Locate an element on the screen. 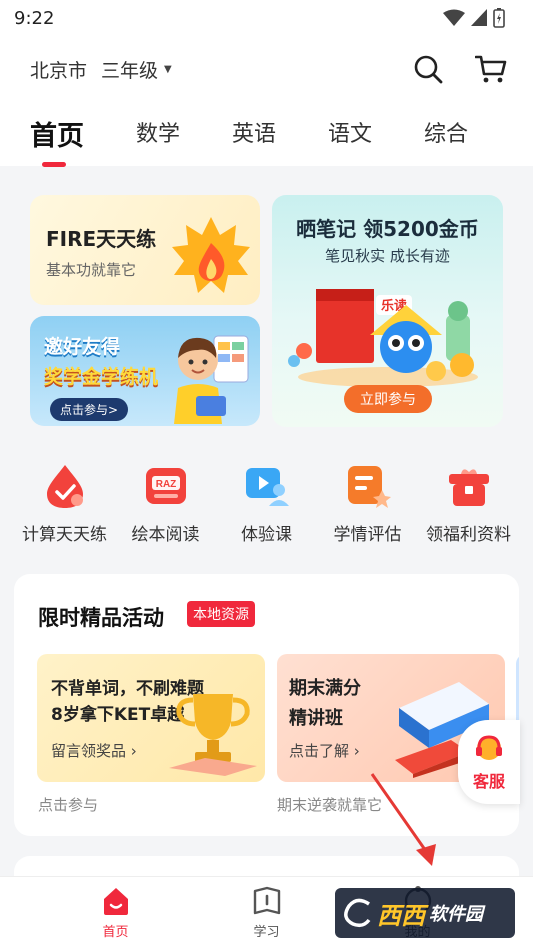  tab-math: 数学 is located at coordinates (158, 125).